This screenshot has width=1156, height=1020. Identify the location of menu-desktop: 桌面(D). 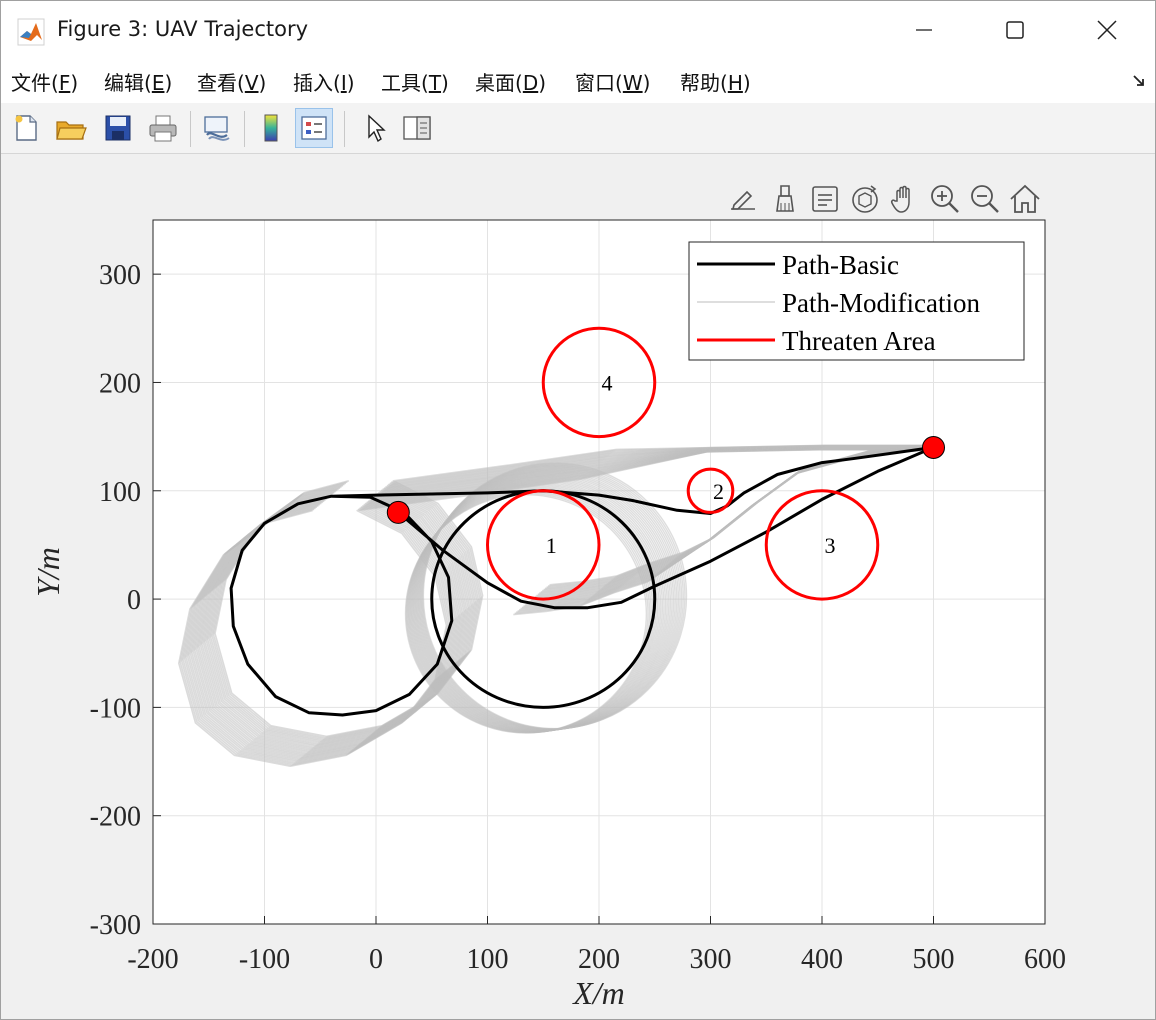
(510, 81).